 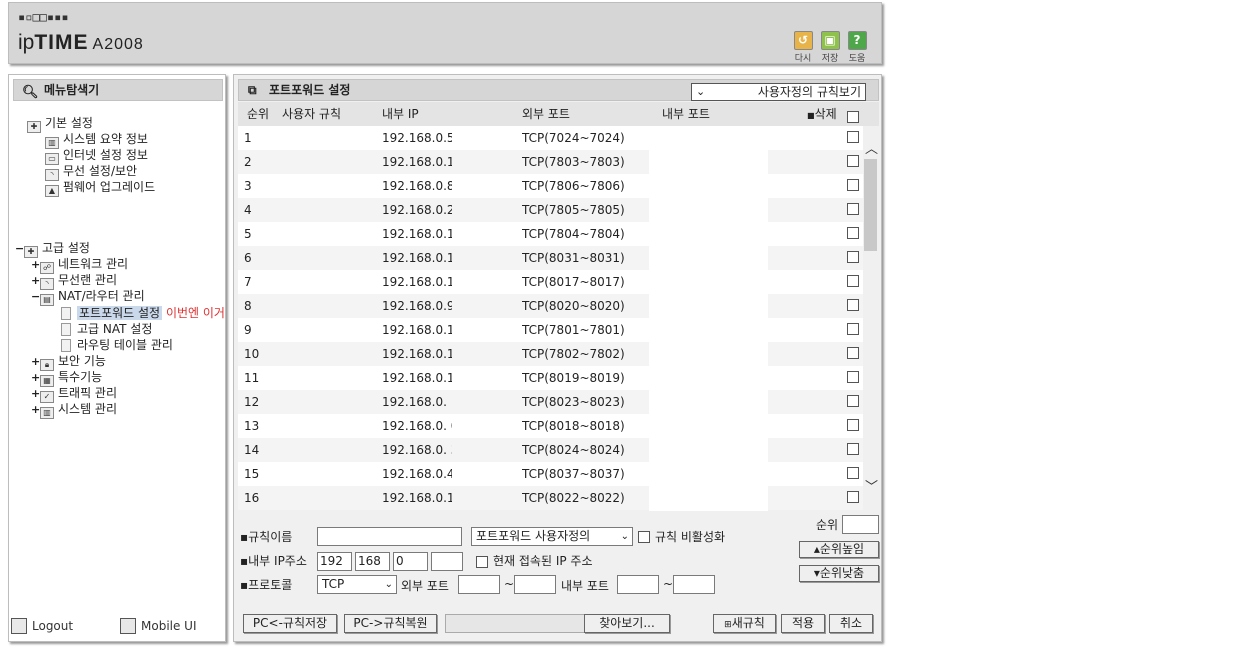 I want to click on menu-special: + ▦ 특수기능, so click(x=66, y=378).